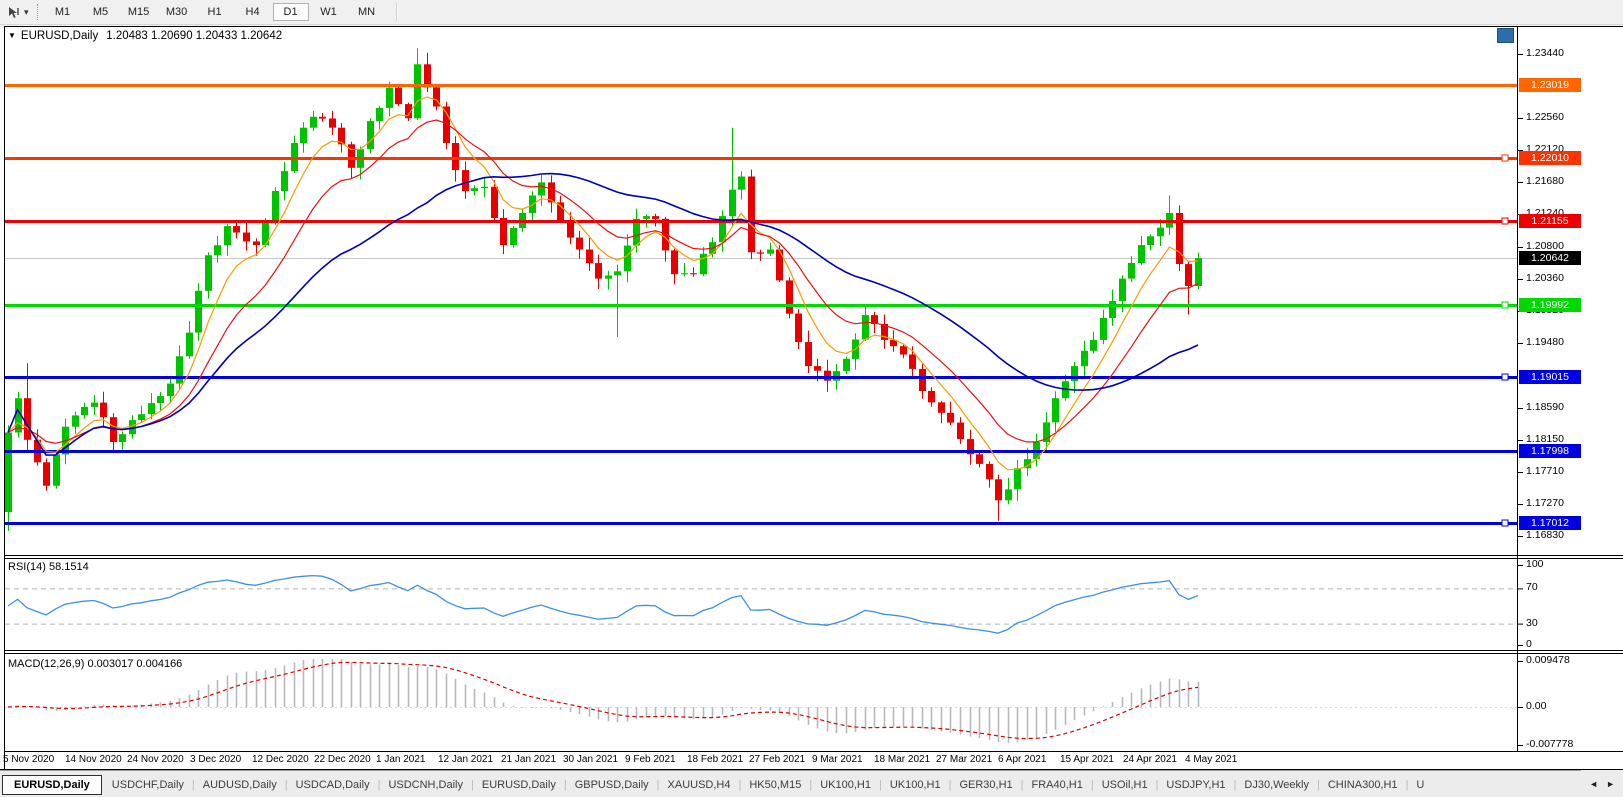 The width and height of the screenshot is (1623, 797). Describe the element at coordinates (1057, 785) in the screenshot. I see `chart-tab-fra40-h1: FRA40,H1` at that location.